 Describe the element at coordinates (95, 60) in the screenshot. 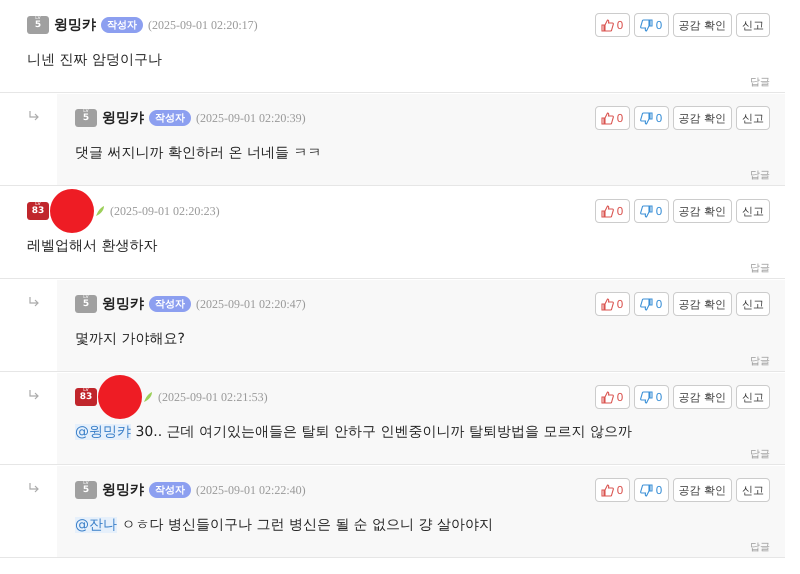

I see `comment-text: 니넨 진짜 암덩이구나` at that location.